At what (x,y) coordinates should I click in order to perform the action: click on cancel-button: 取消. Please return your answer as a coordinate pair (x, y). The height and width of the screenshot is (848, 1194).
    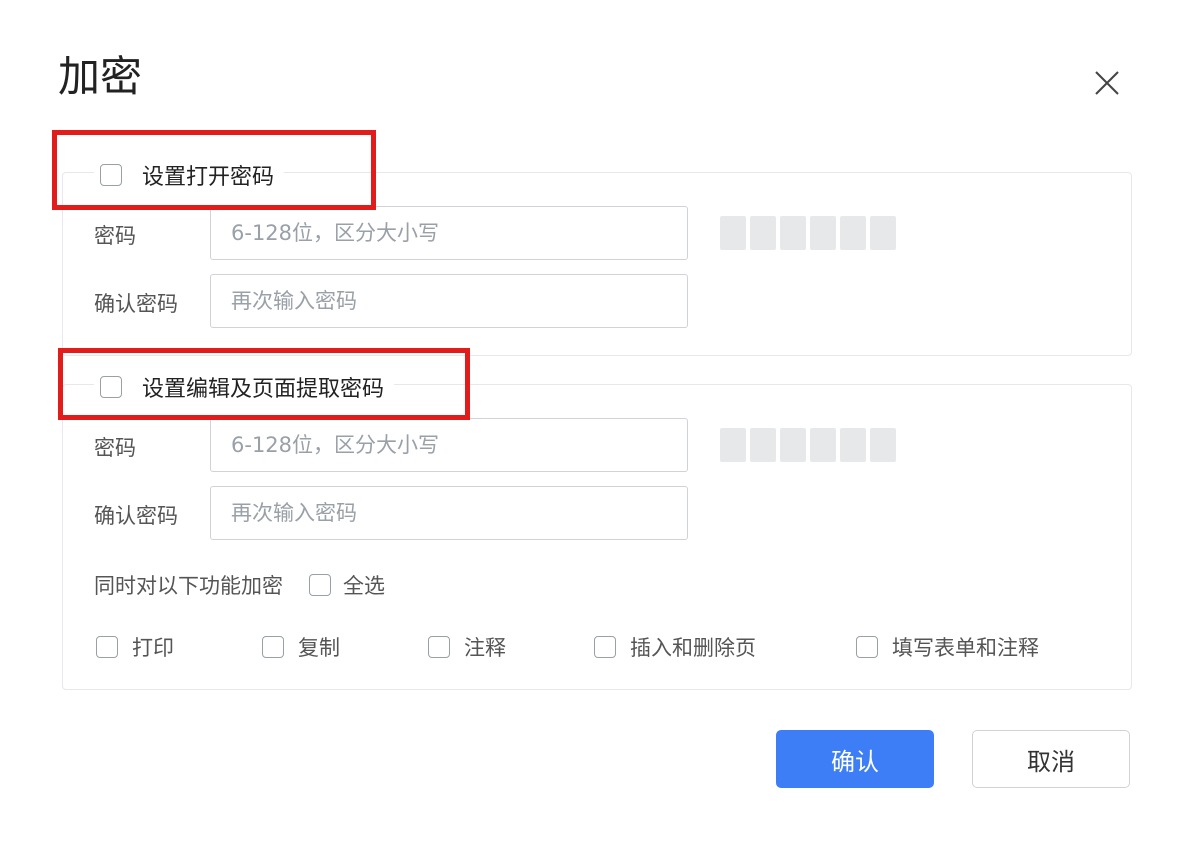
    Looking at the image, I should click on (1051, 759).